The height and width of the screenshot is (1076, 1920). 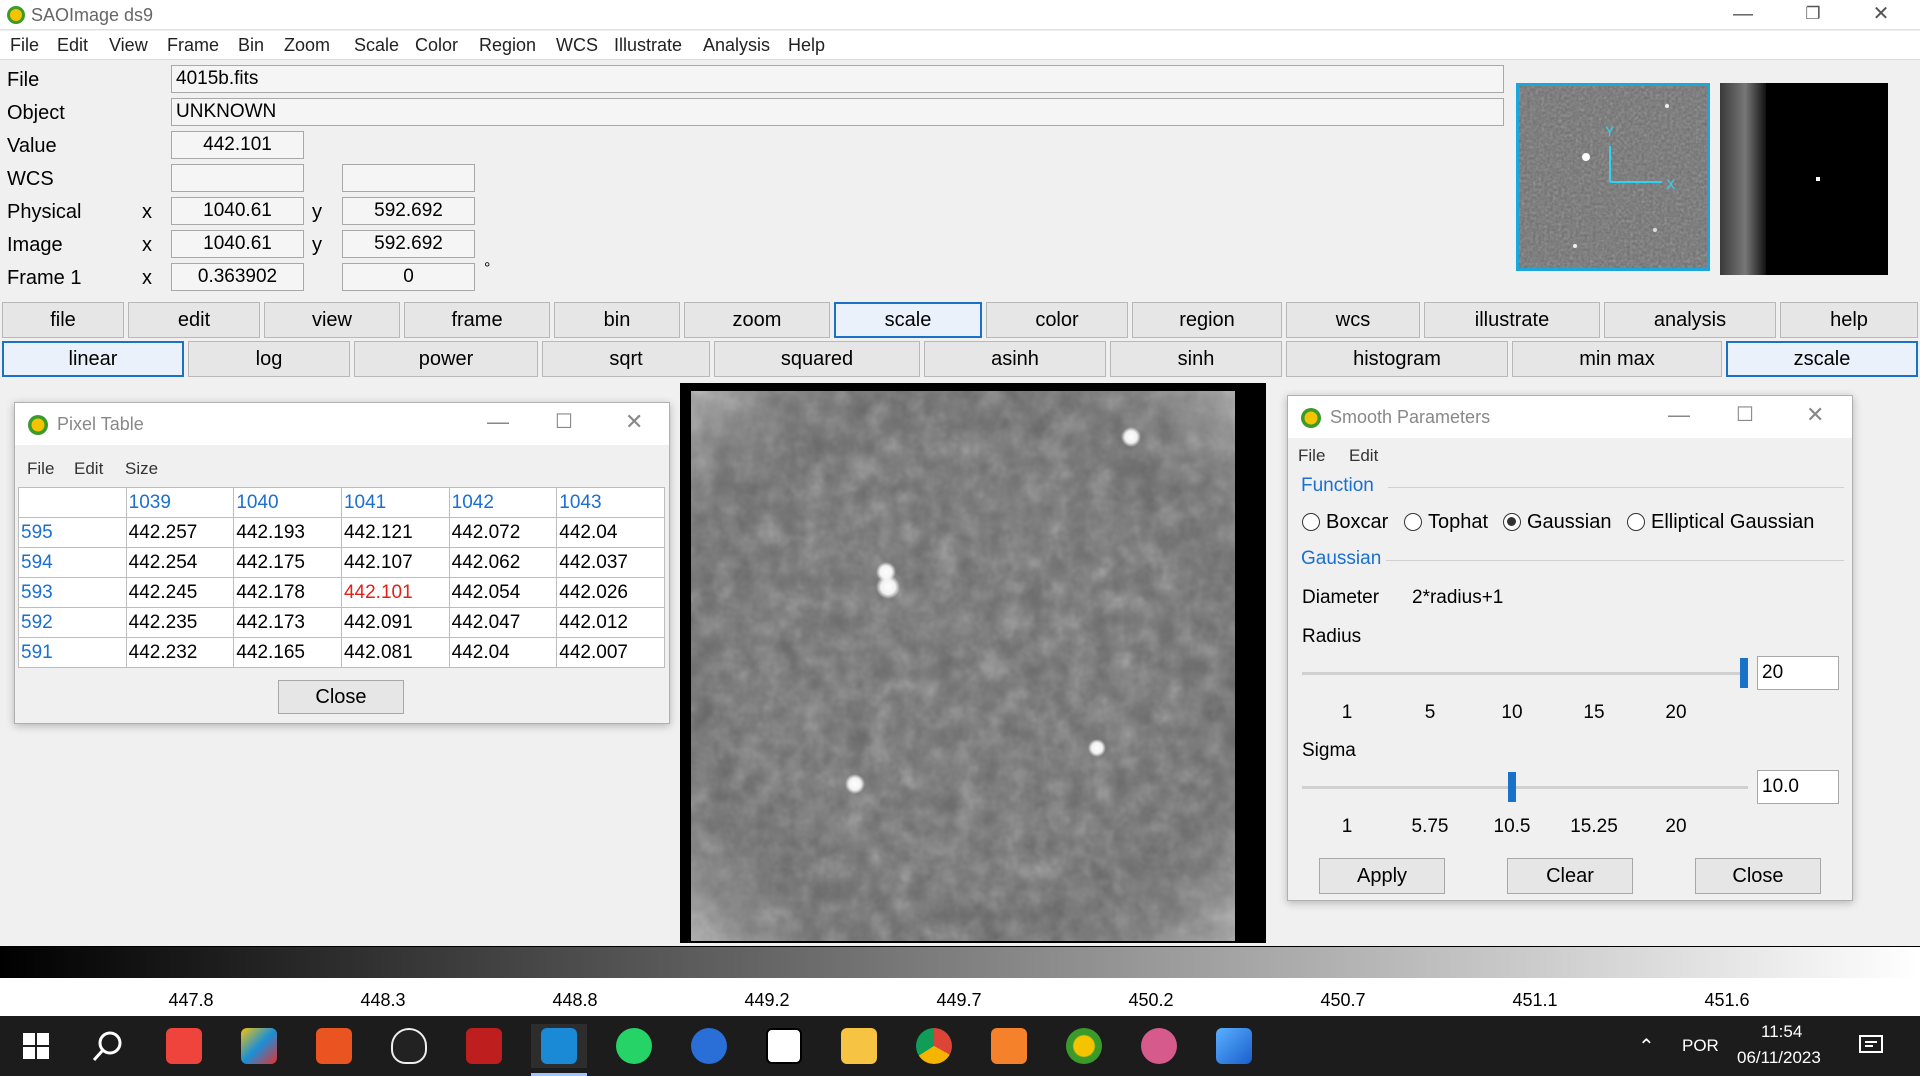 I want to click on colorbar, so click(x=960, y=962).